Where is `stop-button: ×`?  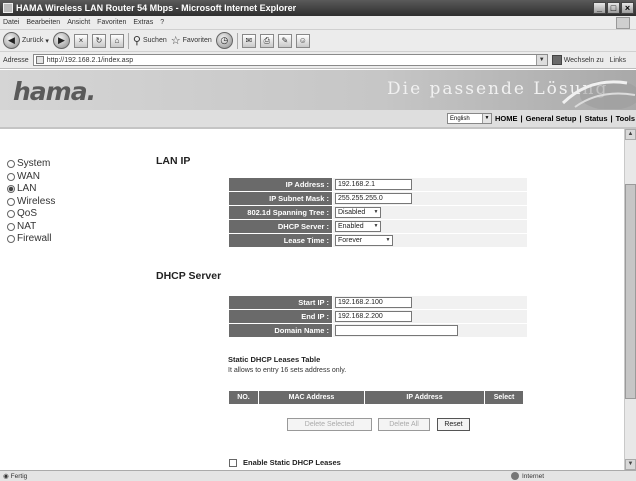 stop-button: × is located at coordinates (80, 40).